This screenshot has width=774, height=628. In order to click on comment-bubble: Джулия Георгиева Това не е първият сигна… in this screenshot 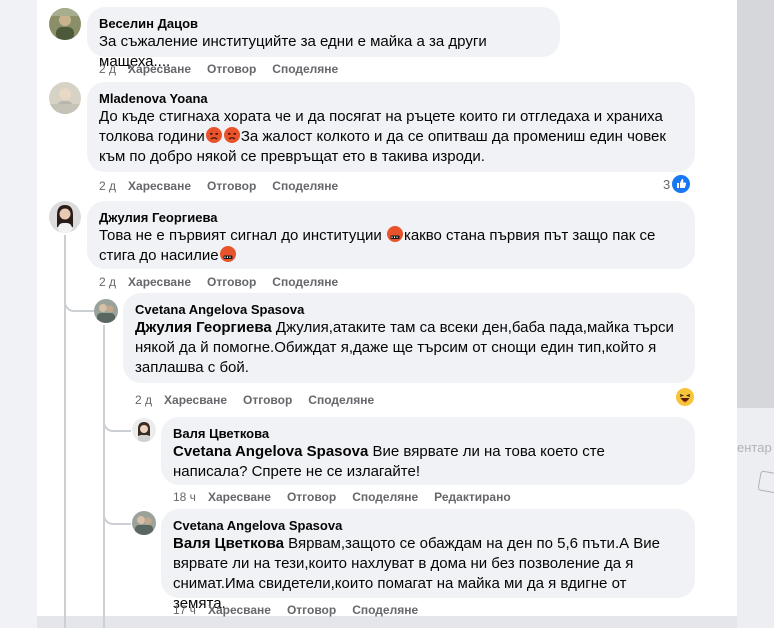, I will do `click(391, 235)`.